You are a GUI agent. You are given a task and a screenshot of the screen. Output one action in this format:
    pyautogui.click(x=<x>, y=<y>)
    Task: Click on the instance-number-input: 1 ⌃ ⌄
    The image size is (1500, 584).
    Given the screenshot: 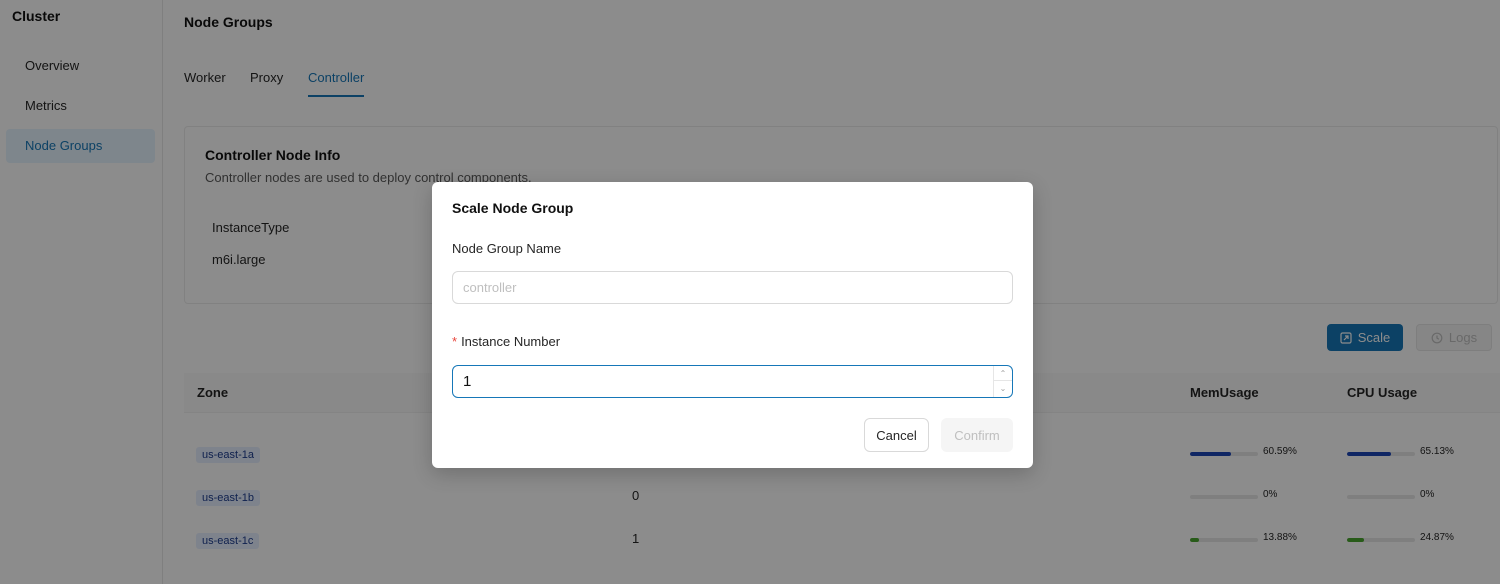 What is the action you would take?
    pyautogui.click(x=732, y=381)
    